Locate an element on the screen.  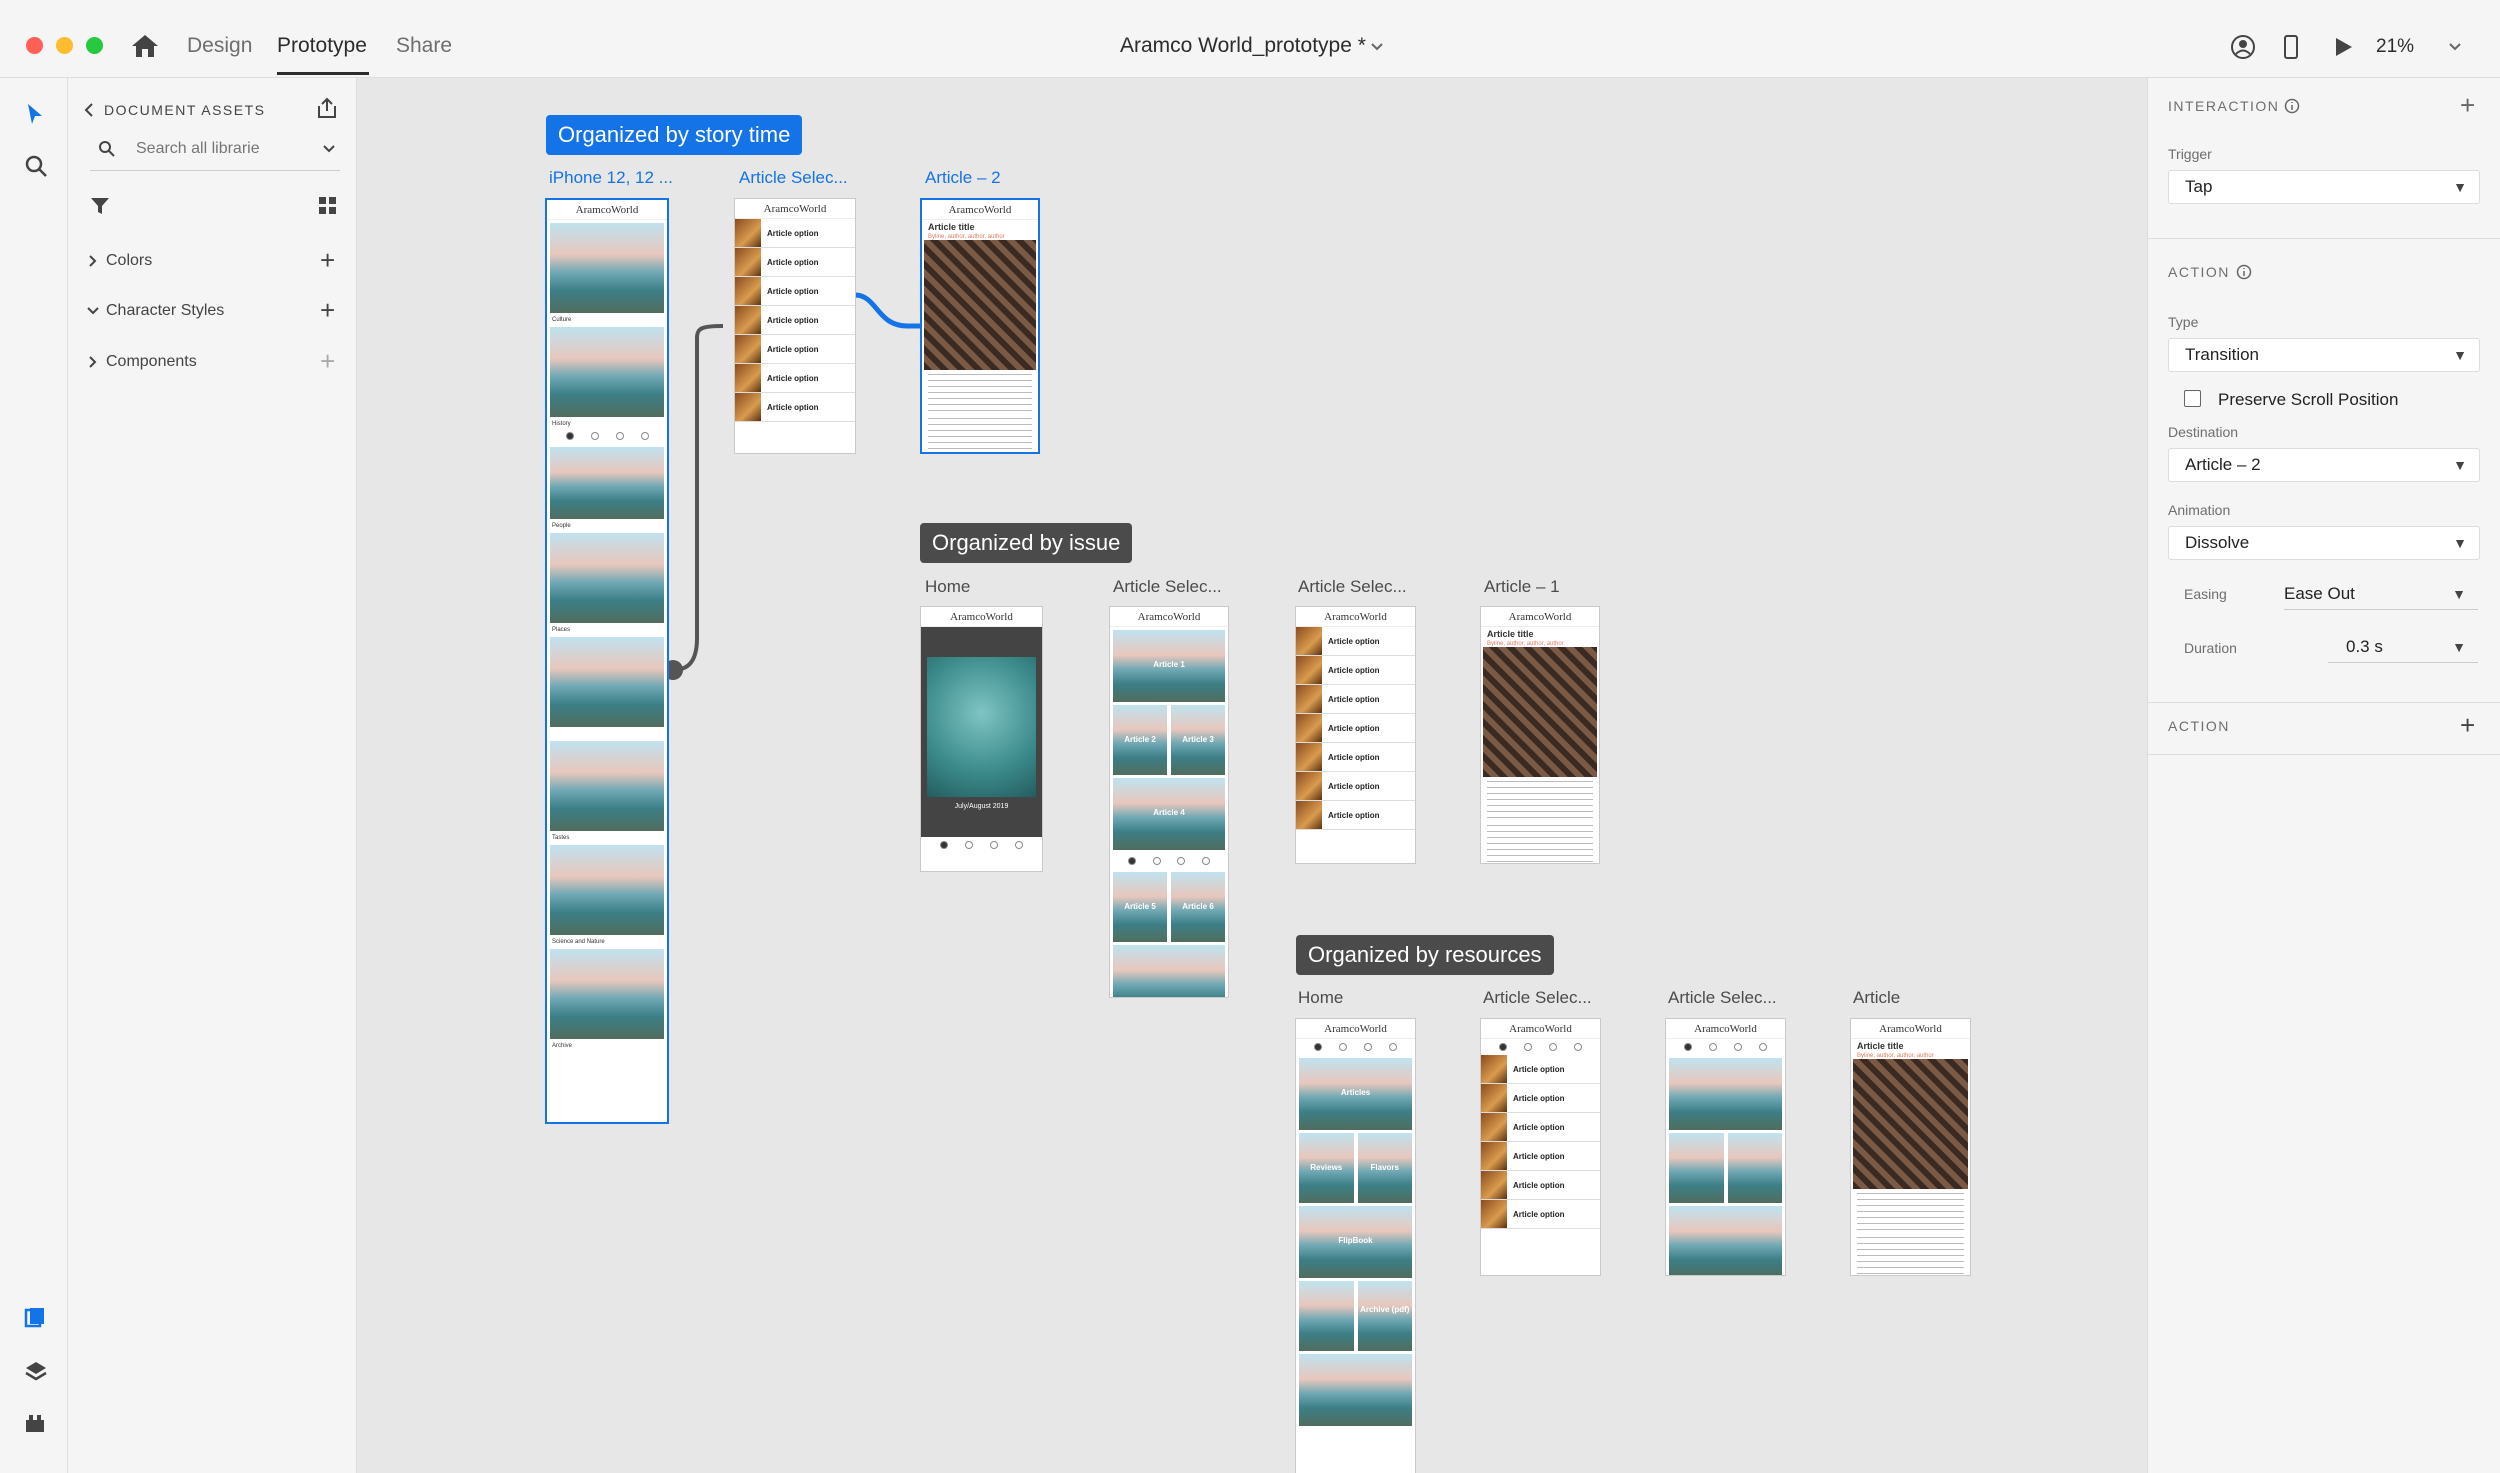
tile: Article 1 is located at coordinates (1169, 666).